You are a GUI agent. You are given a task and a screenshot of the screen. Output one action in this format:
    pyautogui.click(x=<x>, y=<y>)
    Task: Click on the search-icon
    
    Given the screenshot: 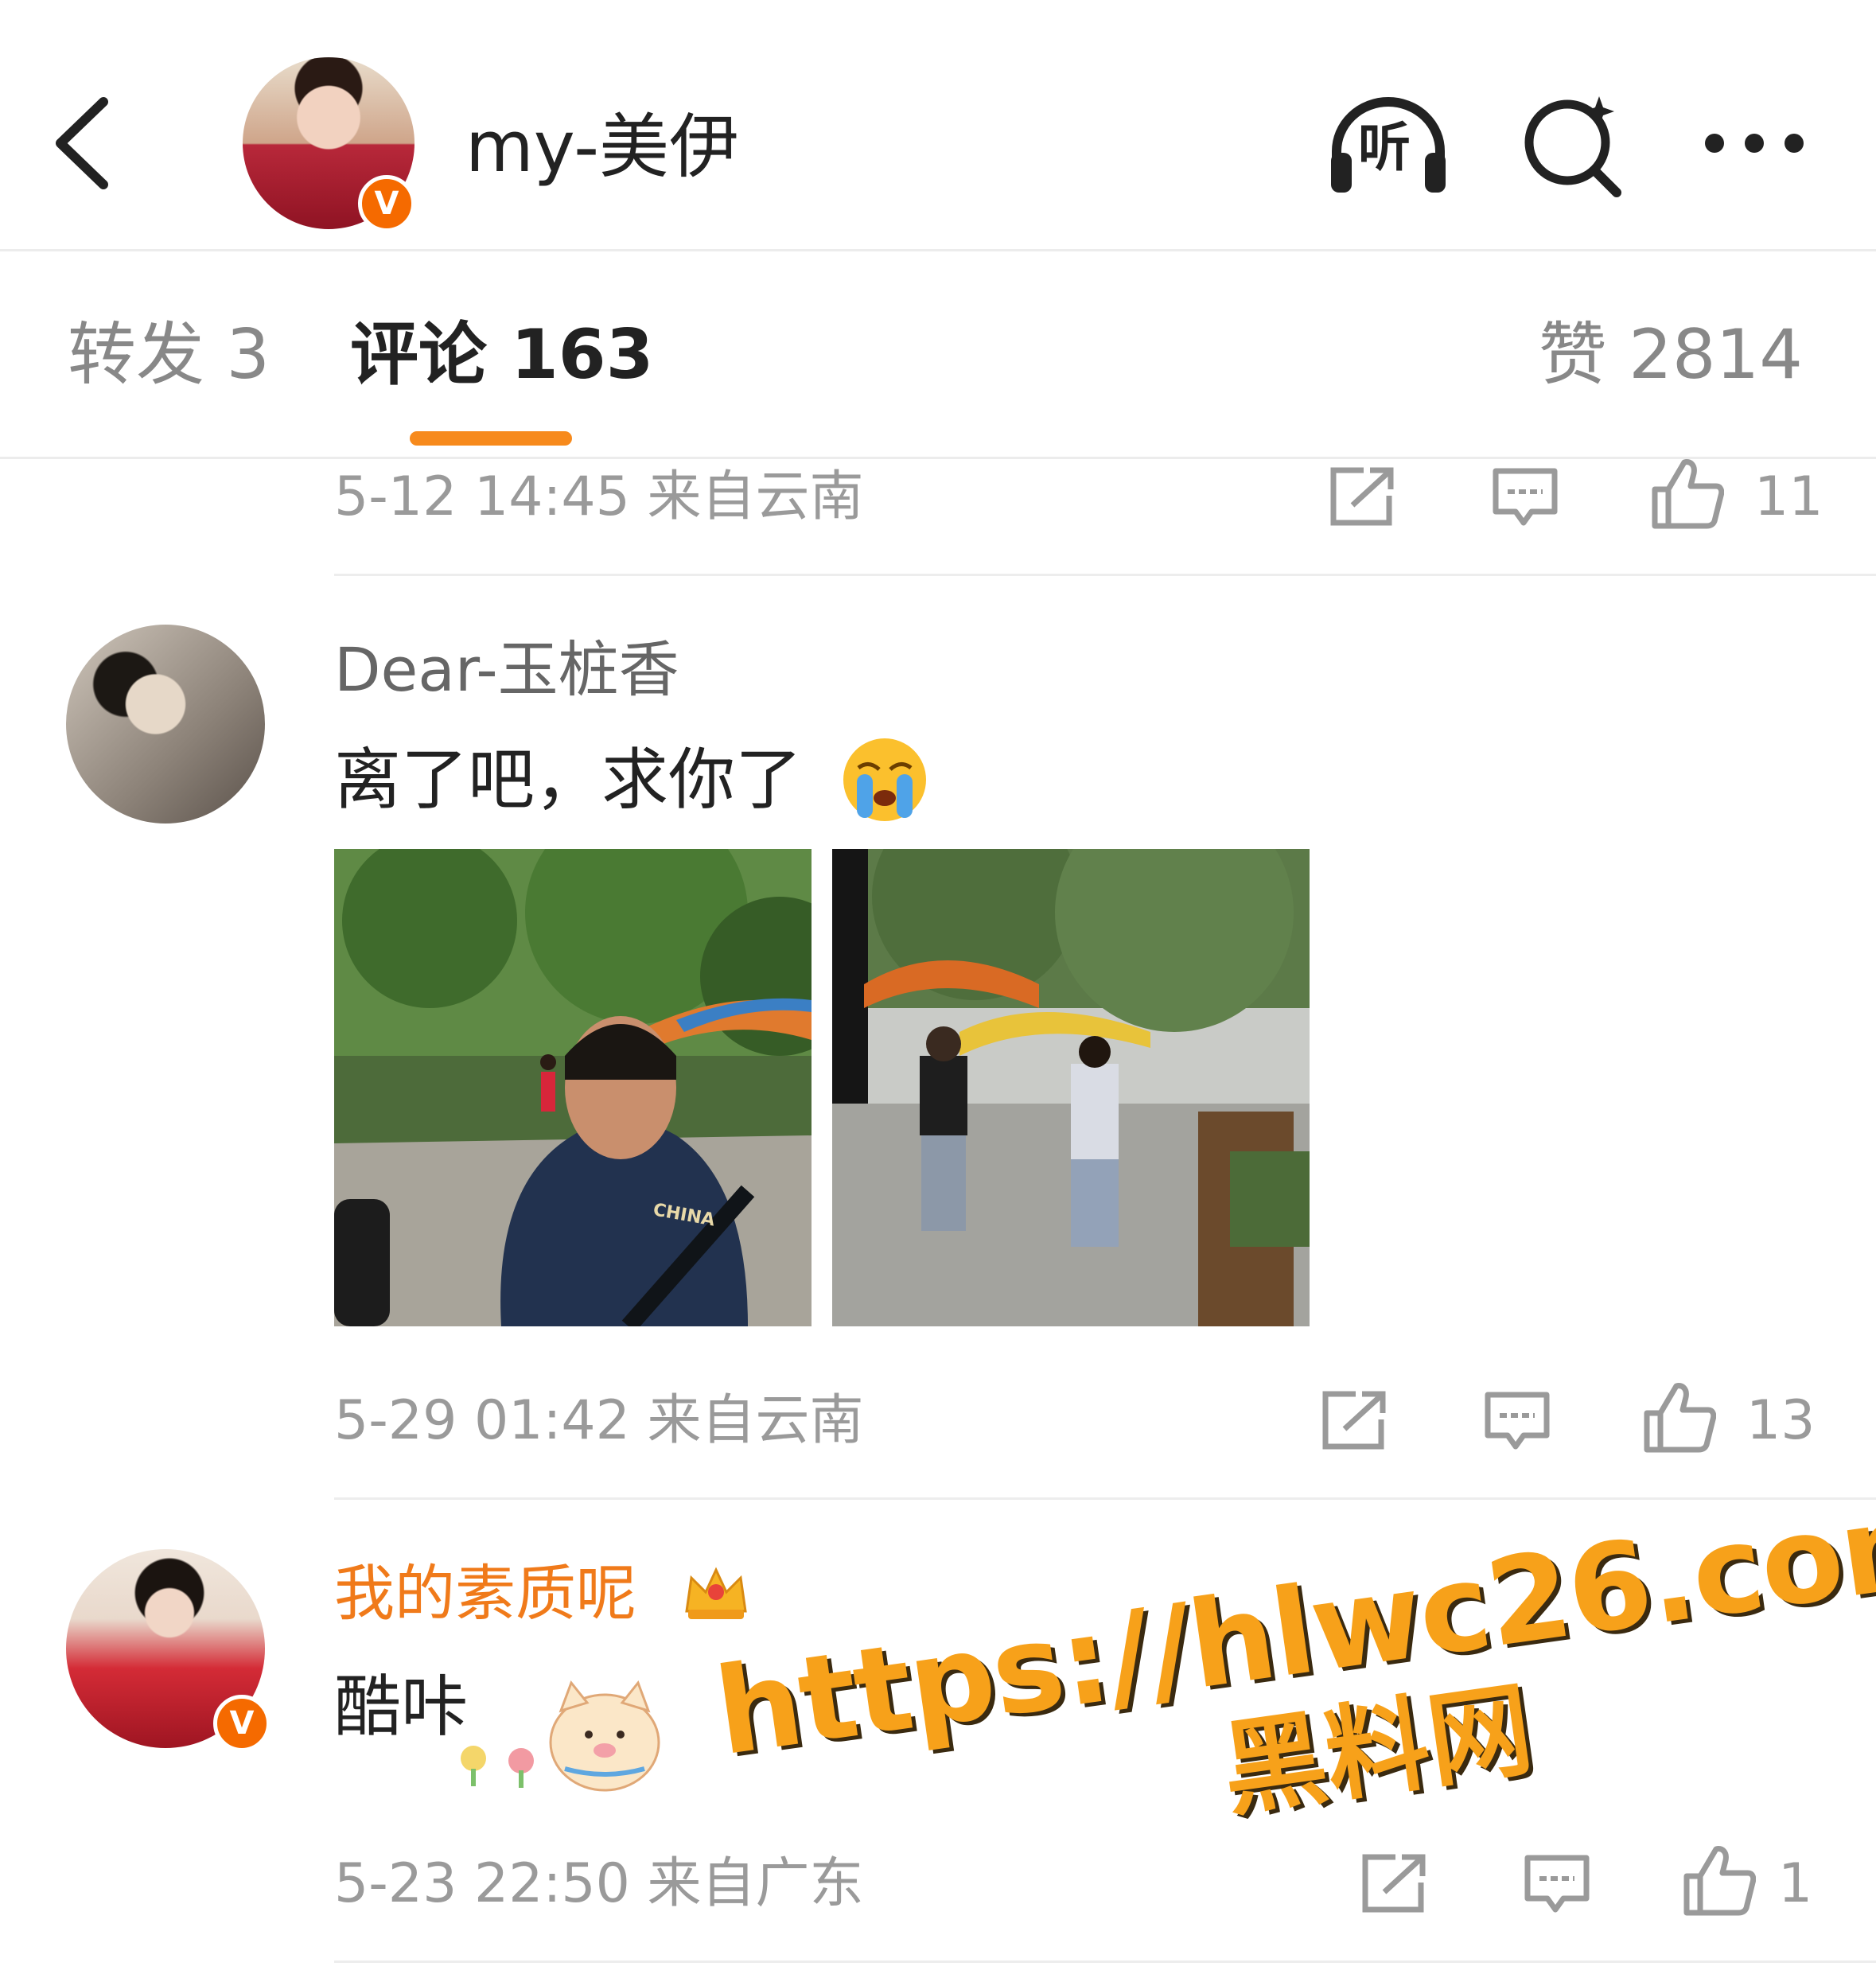 What is the action you would take?
    pyautogui.click(x=1572, y=146)
    